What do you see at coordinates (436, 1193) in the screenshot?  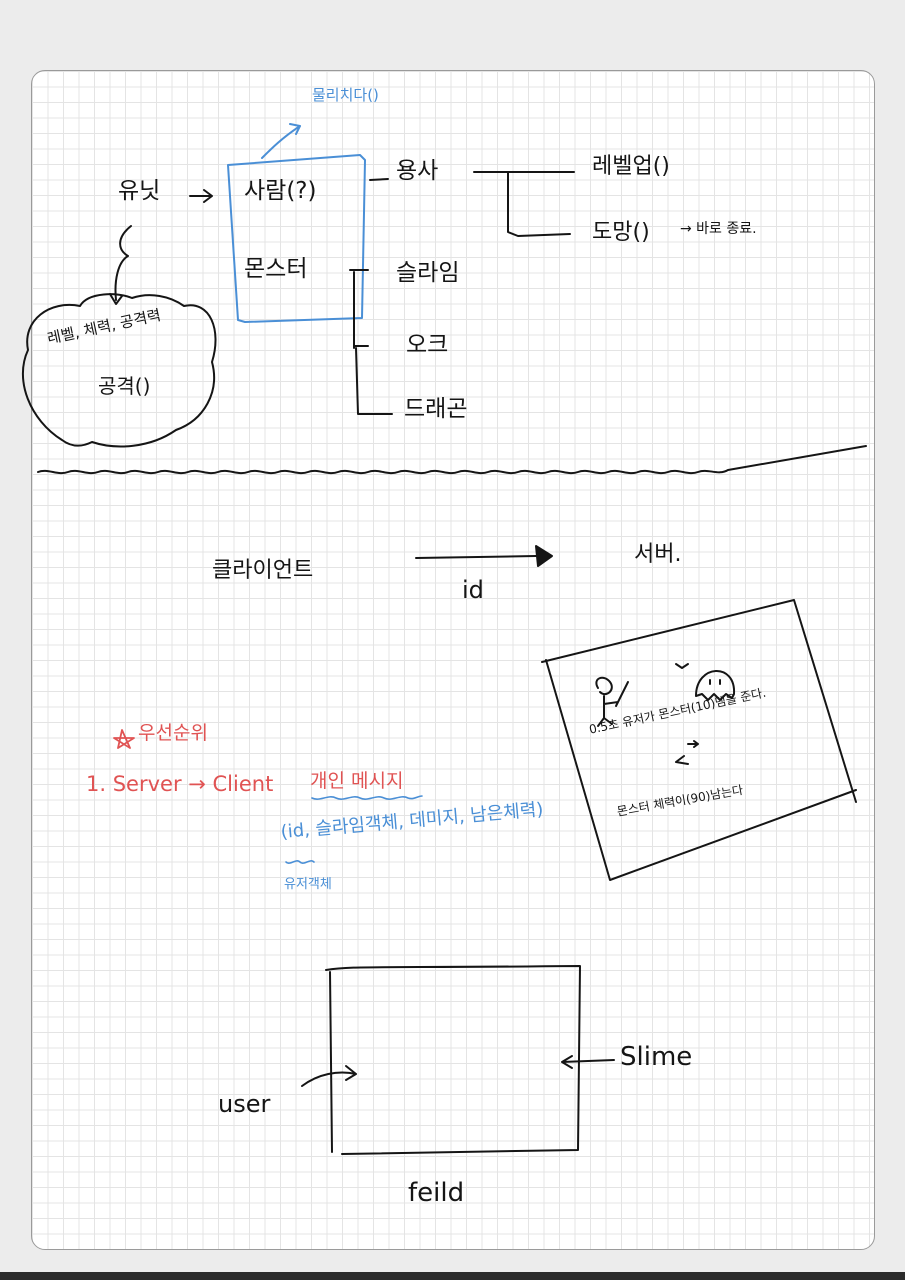 I see `field-label: feild` at bounding box center [436, 1193].